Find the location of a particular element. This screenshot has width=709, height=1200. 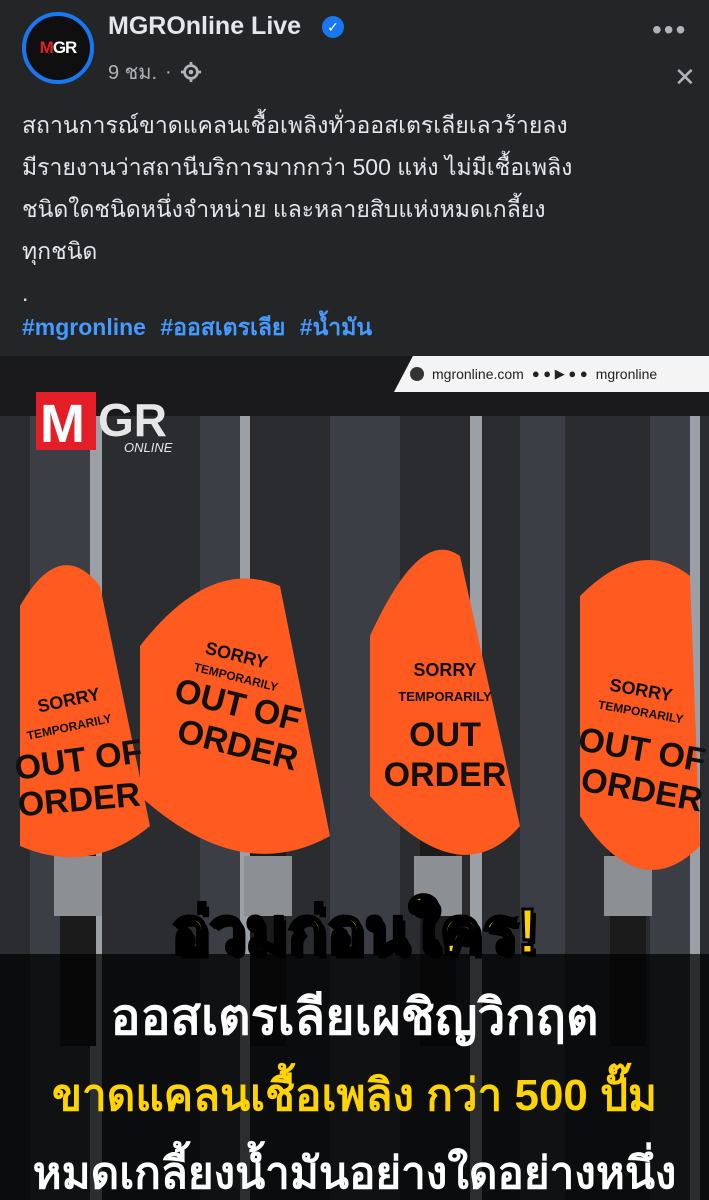

hashtag-link: #ออสเตรเลีย is located at coordinates (222, 327).